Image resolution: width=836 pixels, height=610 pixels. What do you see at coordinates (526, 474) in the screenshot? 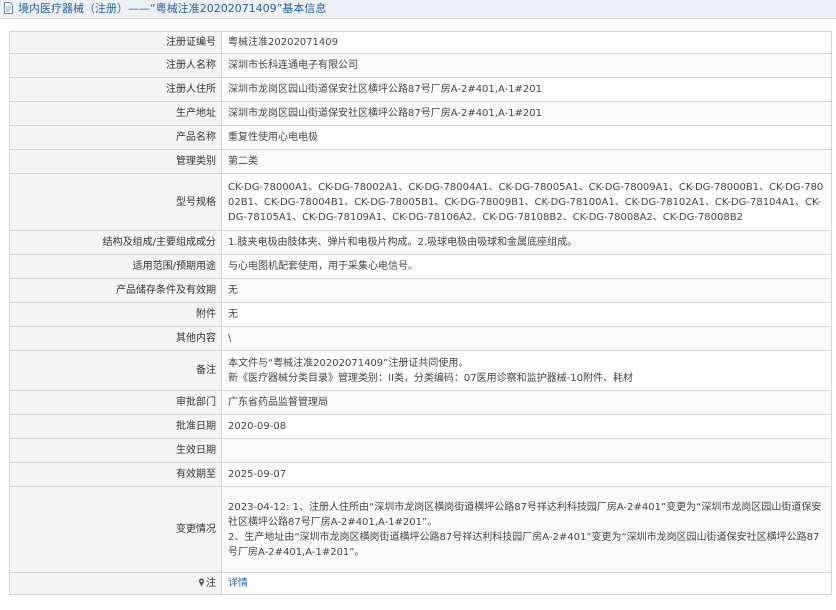
I see `field-value: 2025-09-07` at bounding box center [526, 474].